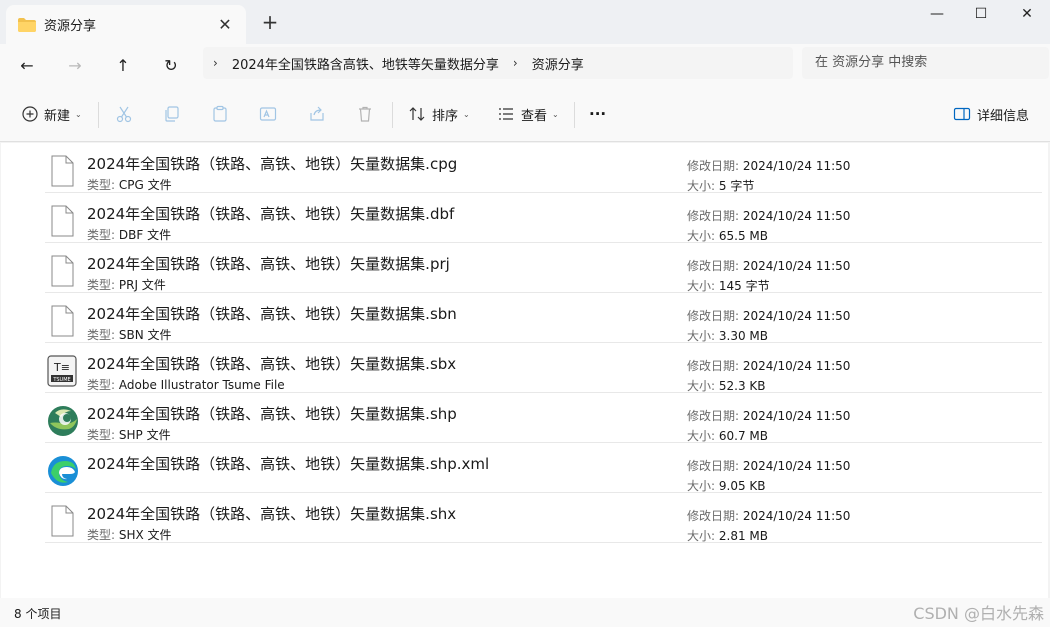 The image size is (1050, 627). I want to click on file-type: 类型: PRJ 文件, so click(126, 284).